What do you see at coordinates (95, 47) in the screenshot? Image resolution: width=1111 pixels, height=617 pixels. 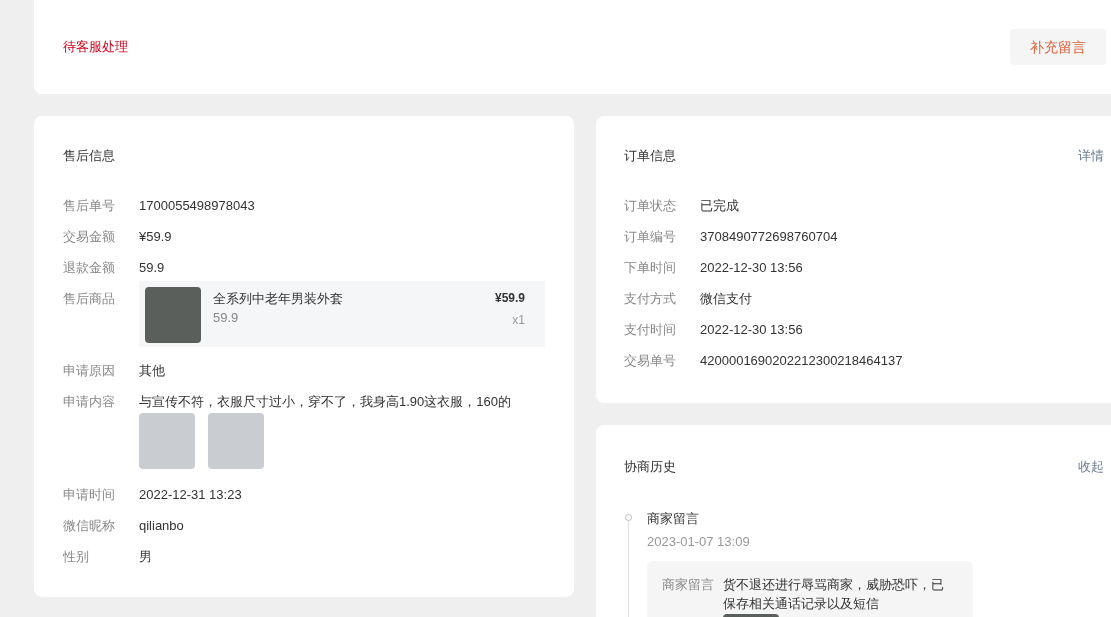 I see `status-text: 待客服处理` at bounding box center [95, 47].